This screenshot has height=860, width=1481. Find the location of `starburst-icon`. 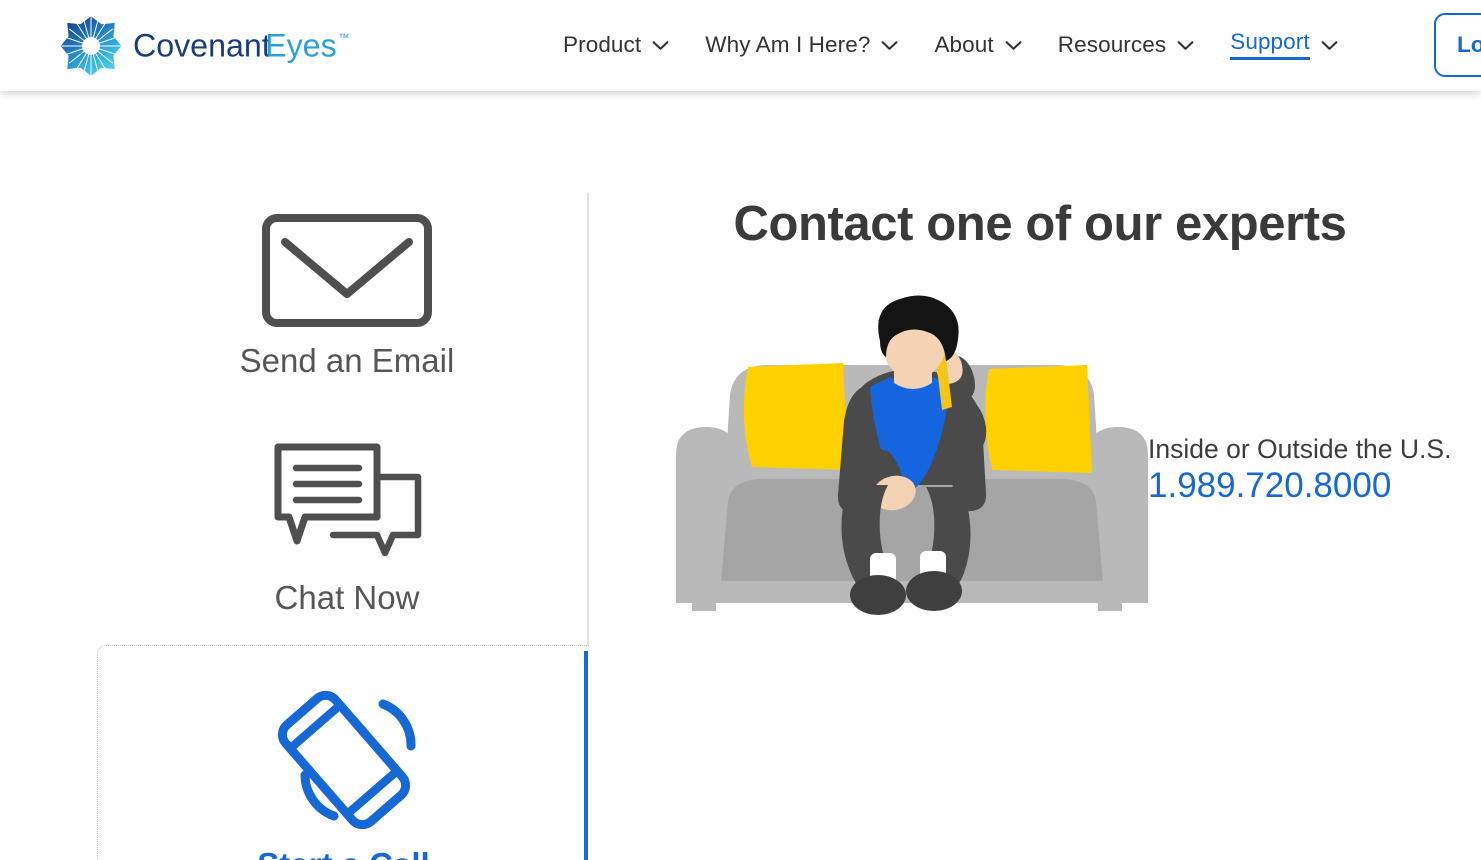

starburst-icon is located at coordinates (91, 46).